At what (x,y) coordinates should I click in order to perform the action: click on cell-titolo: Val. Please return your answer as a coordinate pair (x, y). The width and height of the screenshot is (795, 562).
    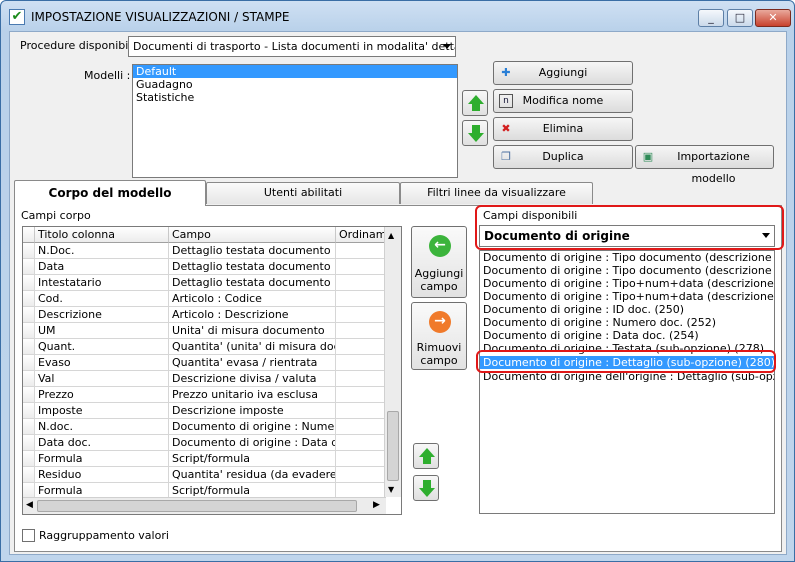
    Looking at the image, I should click on (102, 379).